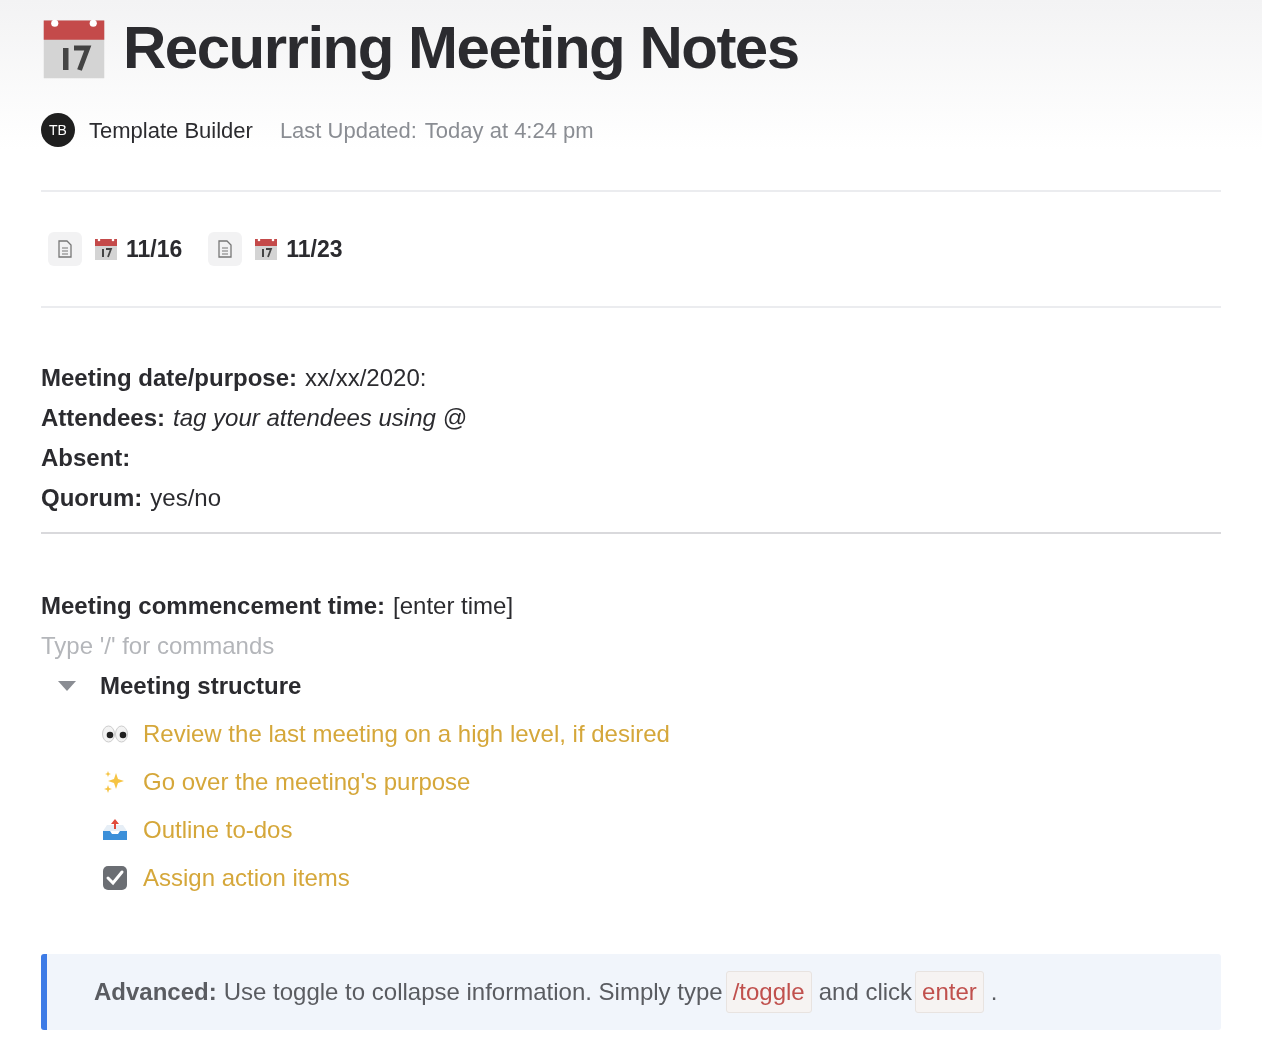  What do you see at coordinates (169, 378) in the screenshot?
I see `field-label: Meeting date/purpose:` at bounding box center [169, 378].